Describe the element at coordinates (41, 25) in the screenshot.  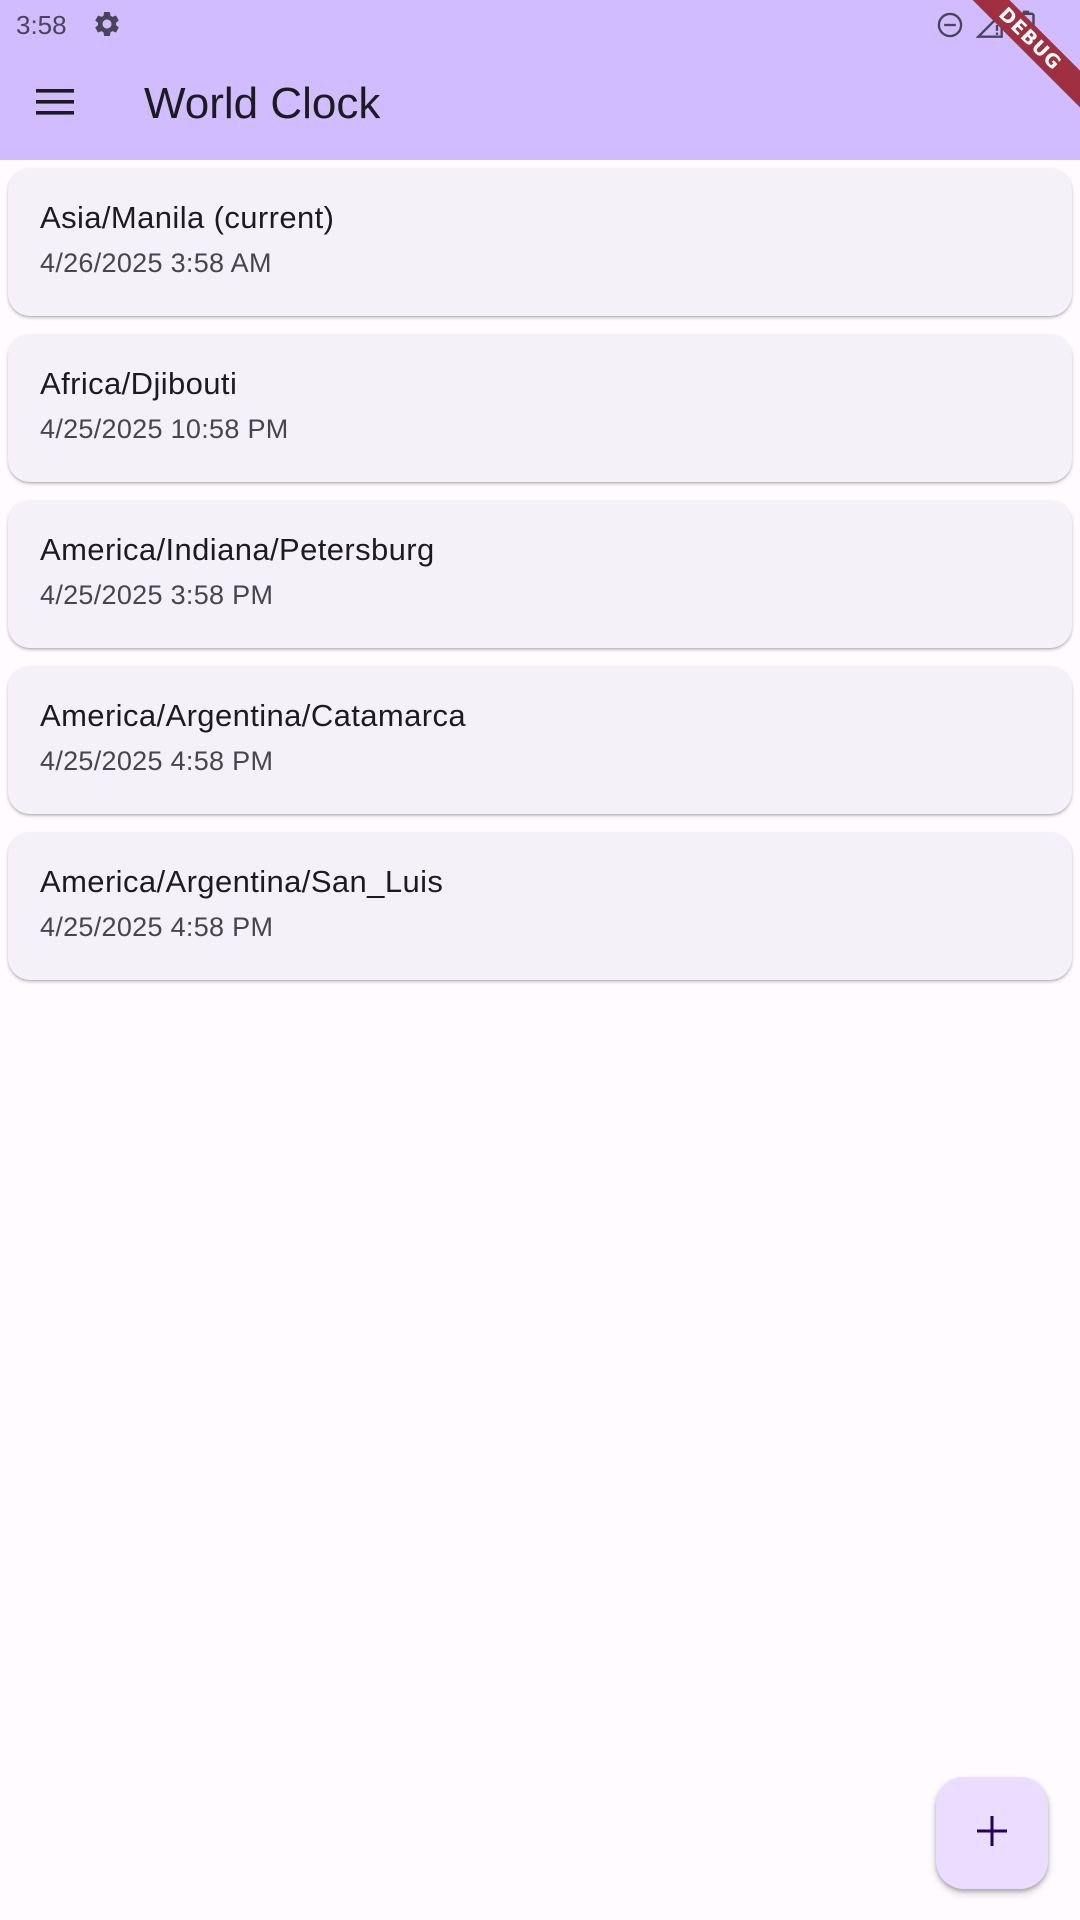
I see `status-time: 3:58` at that location.